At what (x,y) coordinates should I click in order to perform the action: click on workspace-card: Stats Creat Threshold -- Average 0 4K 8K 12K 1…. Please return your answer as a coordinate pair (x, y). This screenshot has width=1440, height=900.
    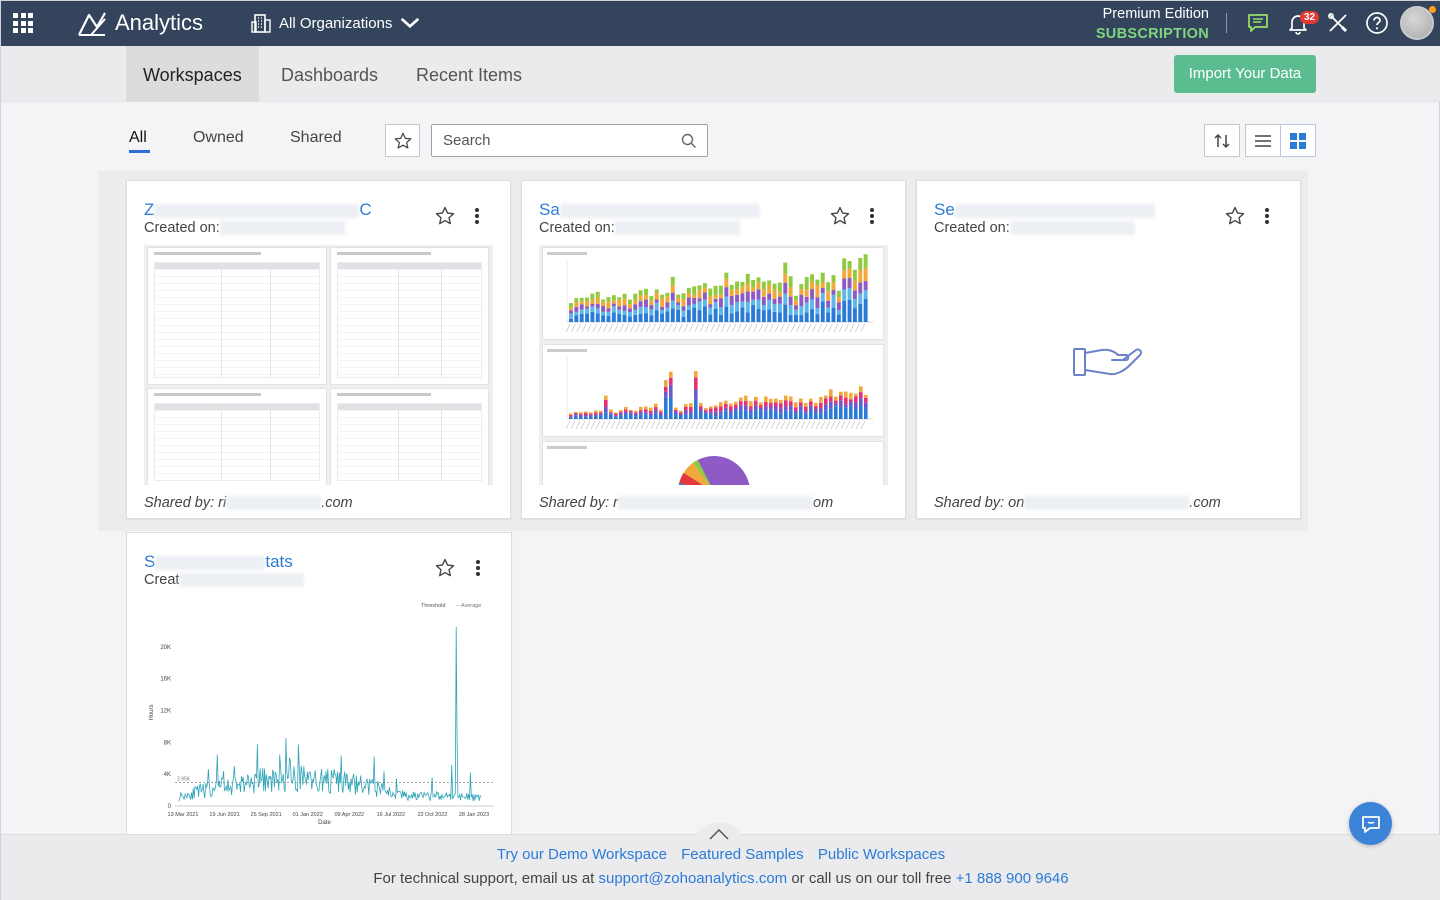
    Looking at the image, I should click on (319, 687).